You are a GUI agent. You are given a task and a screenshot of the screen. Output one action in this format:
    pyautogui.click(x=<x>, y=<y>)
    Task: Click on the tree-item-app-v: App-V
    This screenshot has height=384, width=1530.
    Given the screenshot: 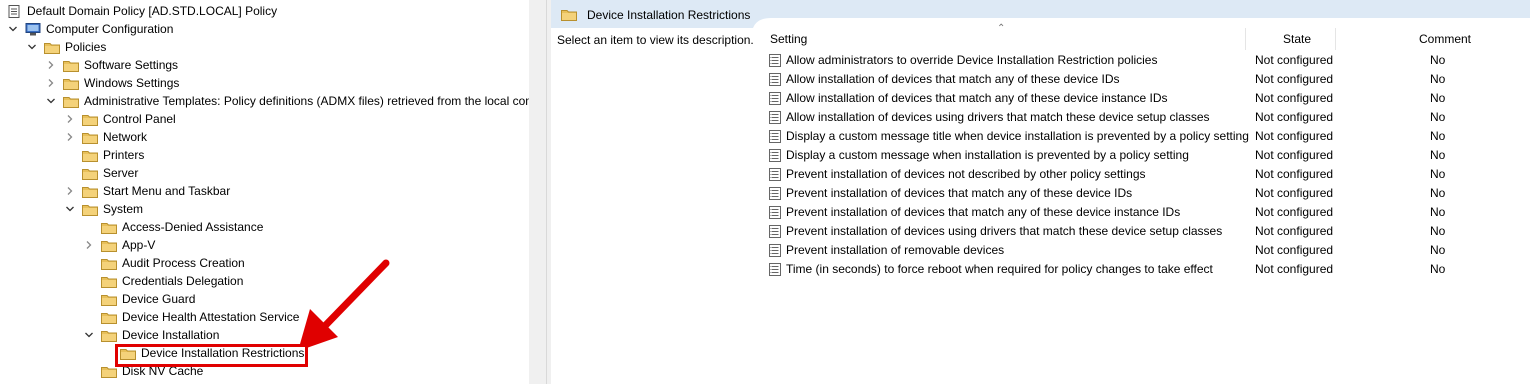 What is the action you would take?
    pyautogui.click(x=264, y=245)
    